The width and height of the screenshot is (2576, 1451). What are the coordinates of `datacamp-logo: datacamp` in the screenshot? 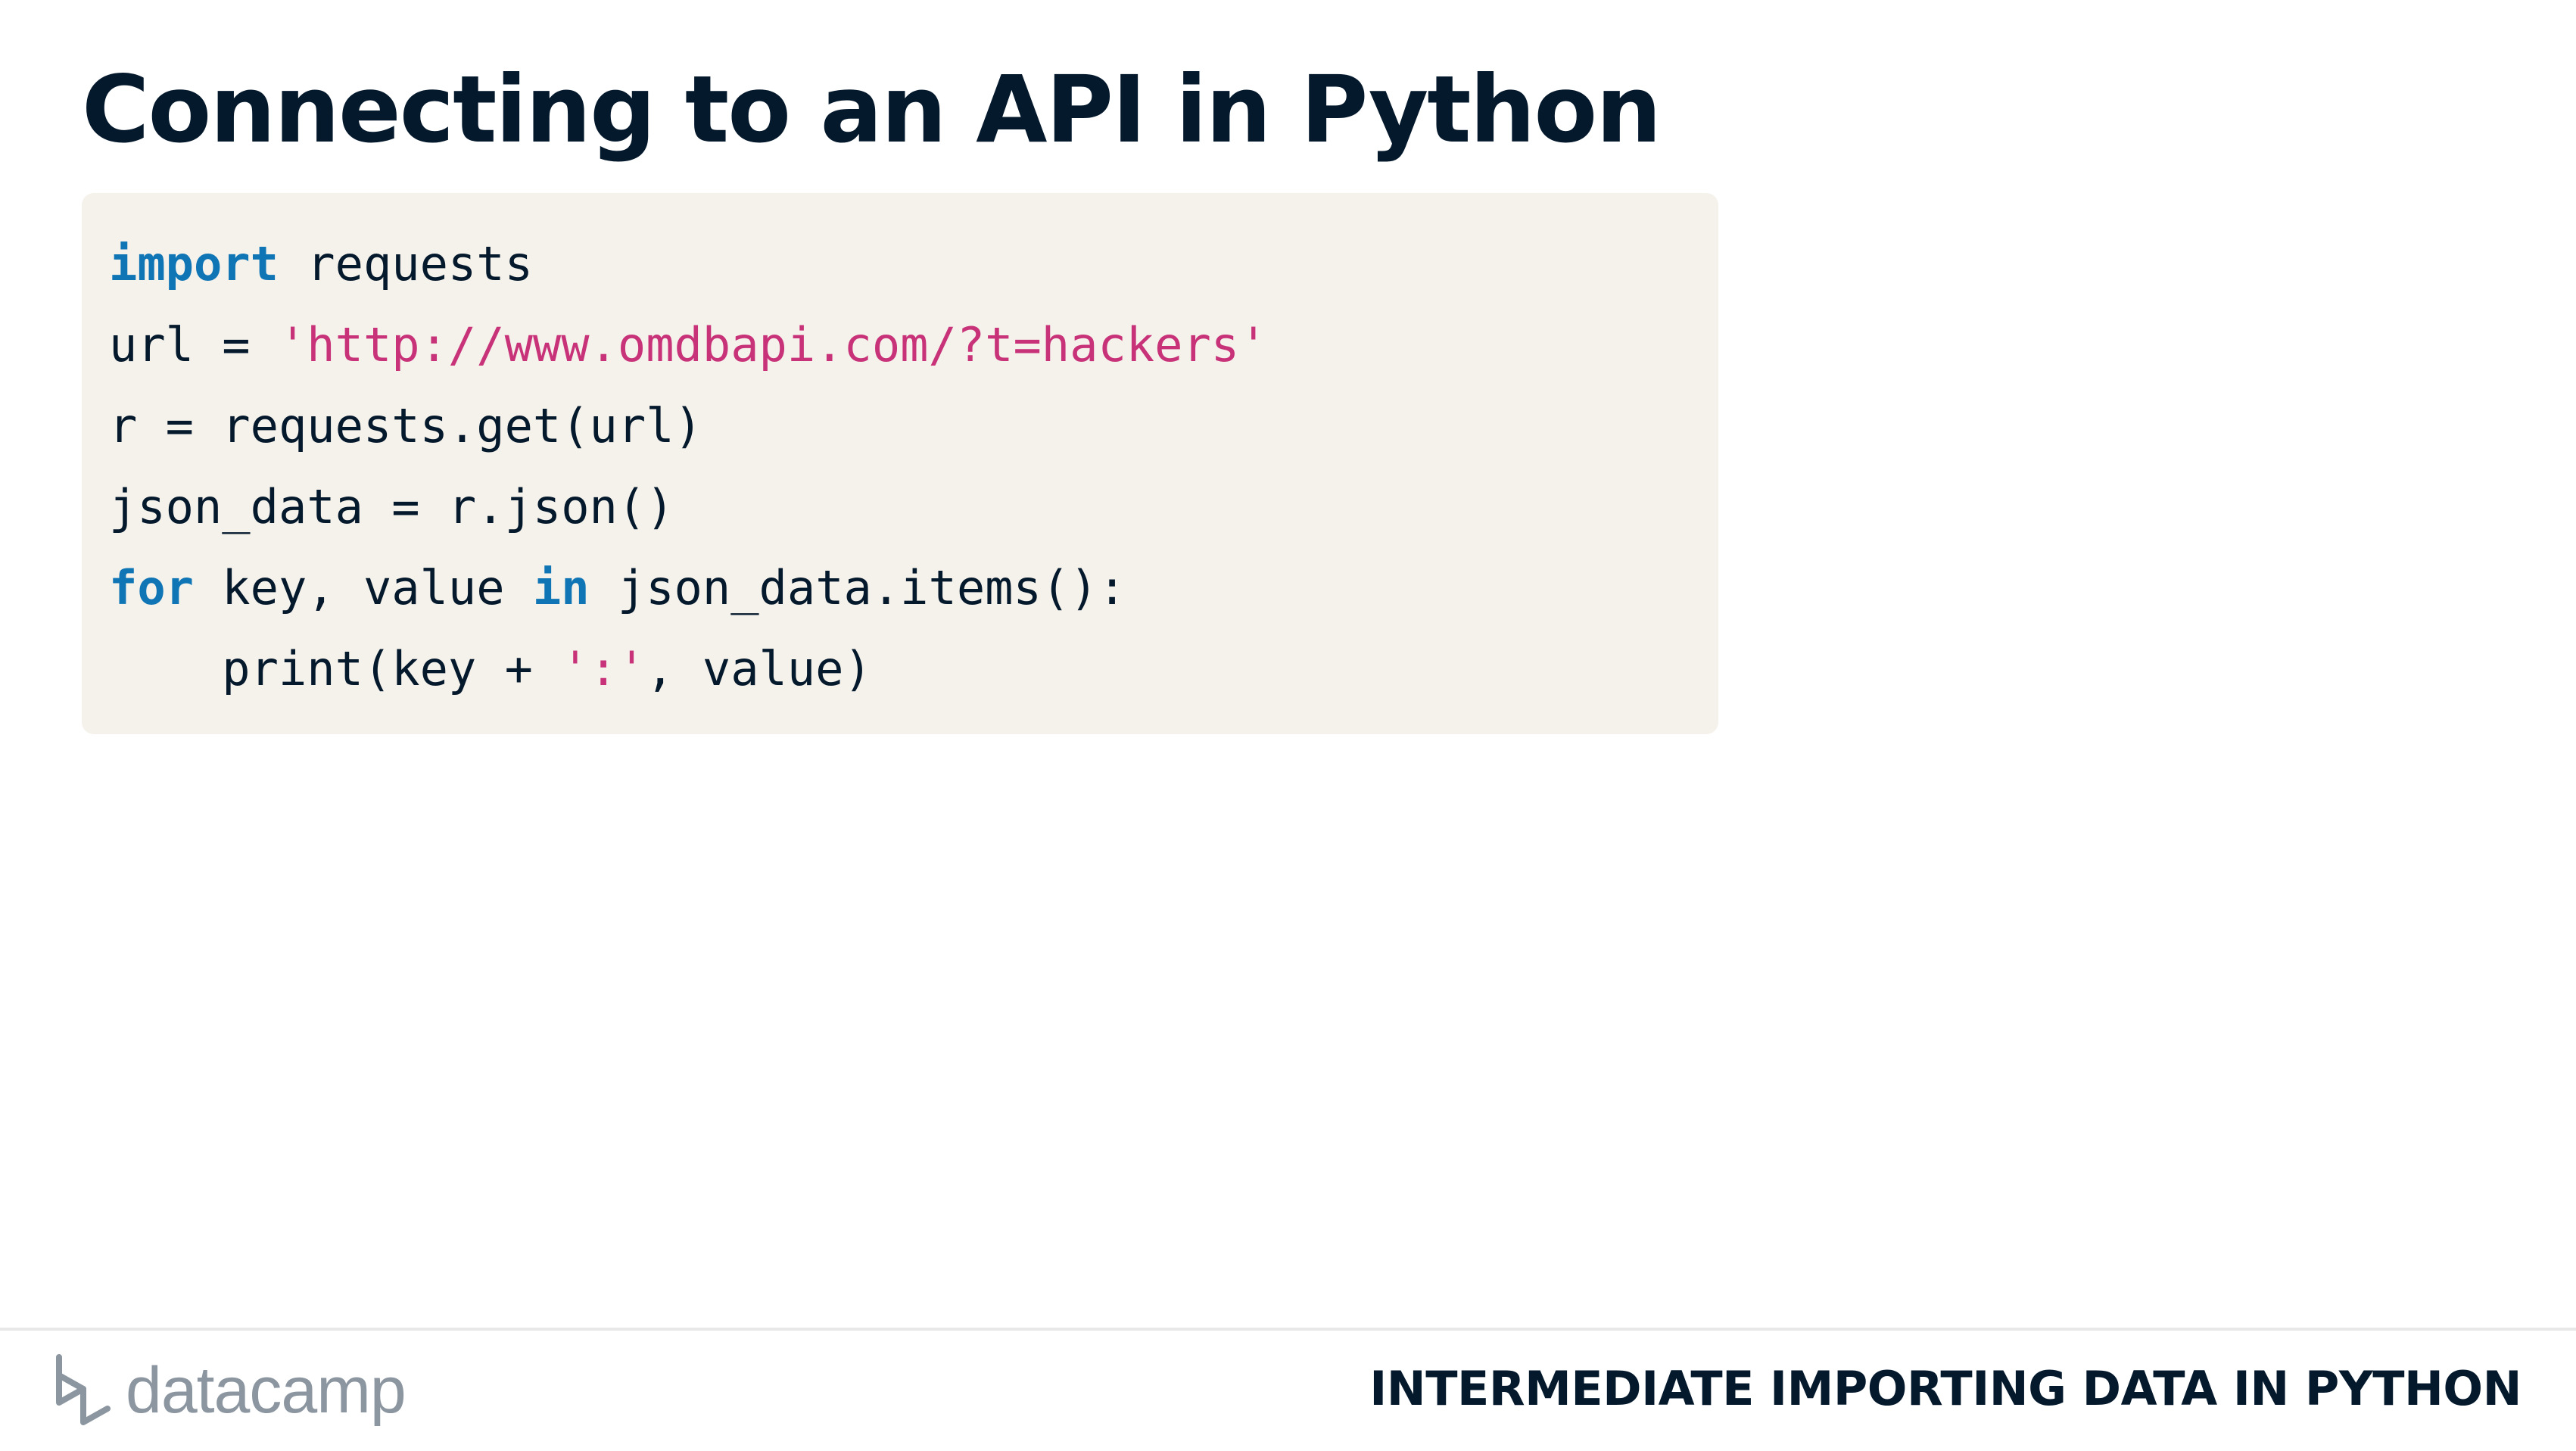 It's located at (229, 1390).